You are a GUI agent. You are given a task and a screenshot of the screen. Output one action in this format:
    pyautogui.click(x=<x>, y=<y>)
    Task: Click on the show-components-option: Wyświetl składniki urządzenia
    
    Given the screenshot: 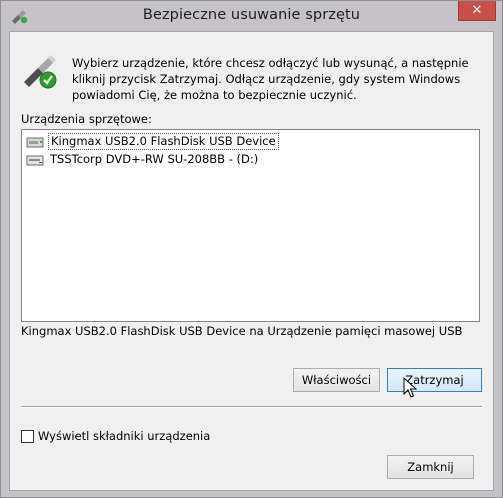 What is the action you would take?
    pyautogui.click(x=115, y=436)
    